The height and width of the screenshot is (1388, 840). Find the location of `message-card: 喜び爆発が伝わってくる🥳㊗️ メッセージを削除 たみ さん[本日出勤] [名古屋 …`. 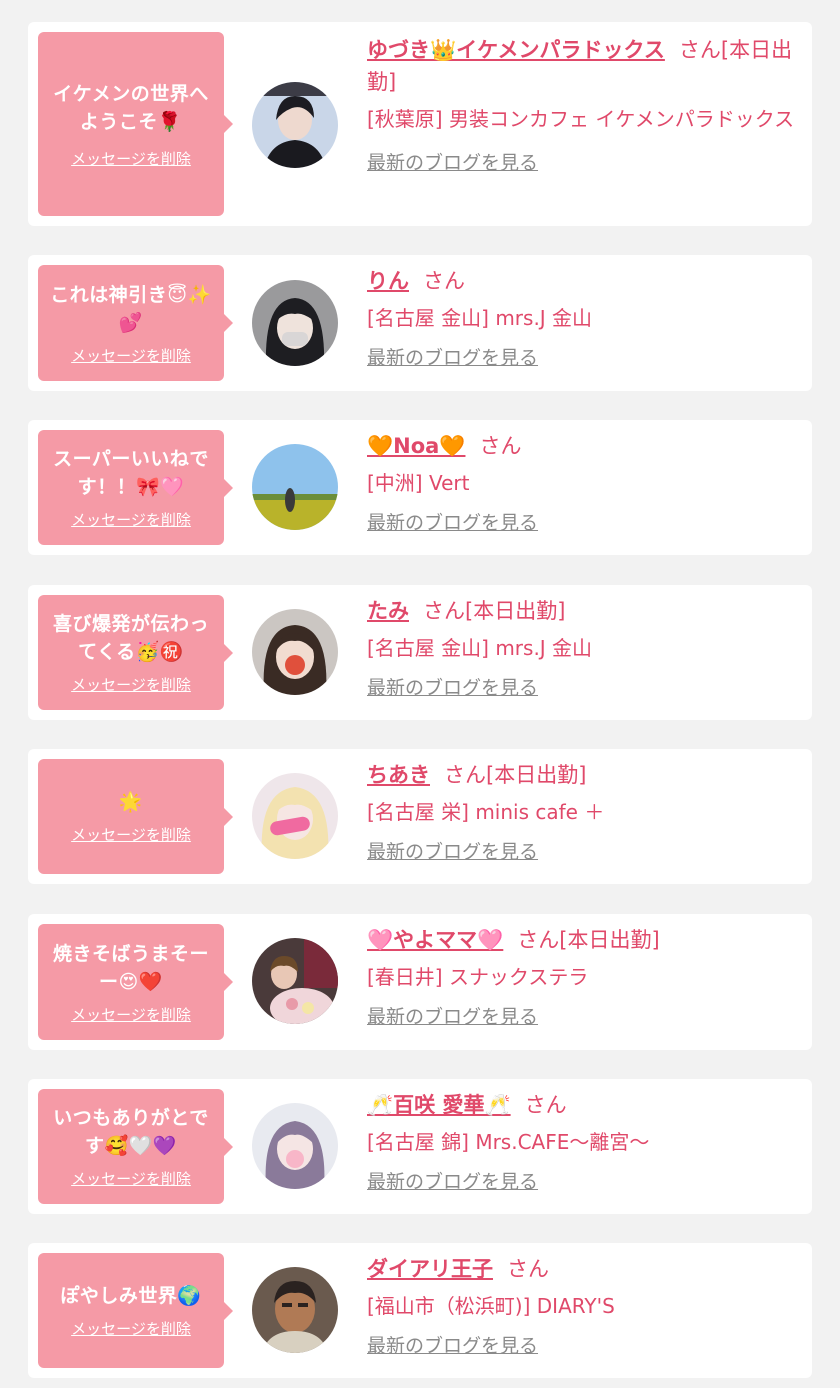

message-card: 喜び爆発が伝わってくる🥳㊗️ メッセージを削除 たみ さん[本日出勤] [名古屋 … is located at coordinates (420, 652).